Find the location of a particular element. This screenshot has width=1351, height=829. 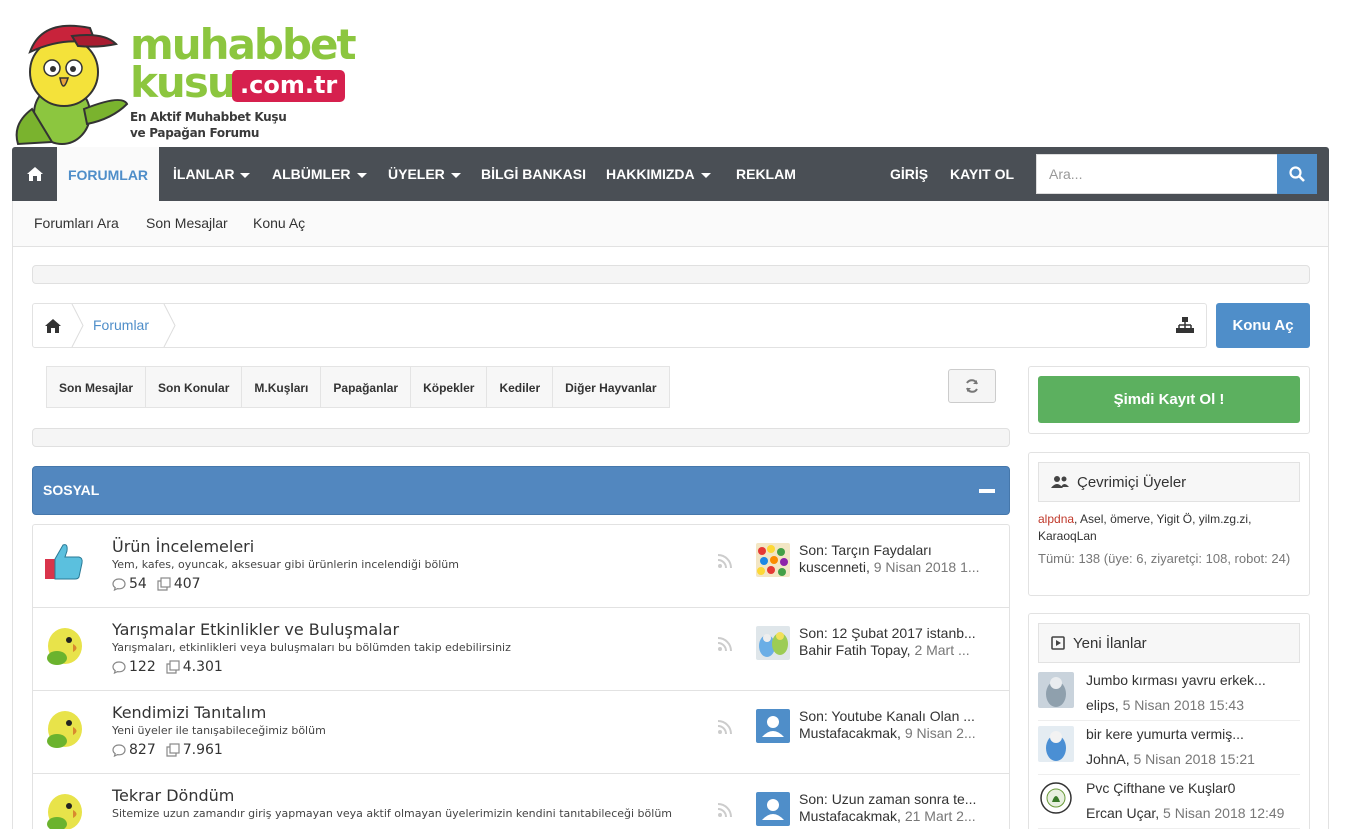

last-post-user: kuscenneti is located at coordinates (832, 567).